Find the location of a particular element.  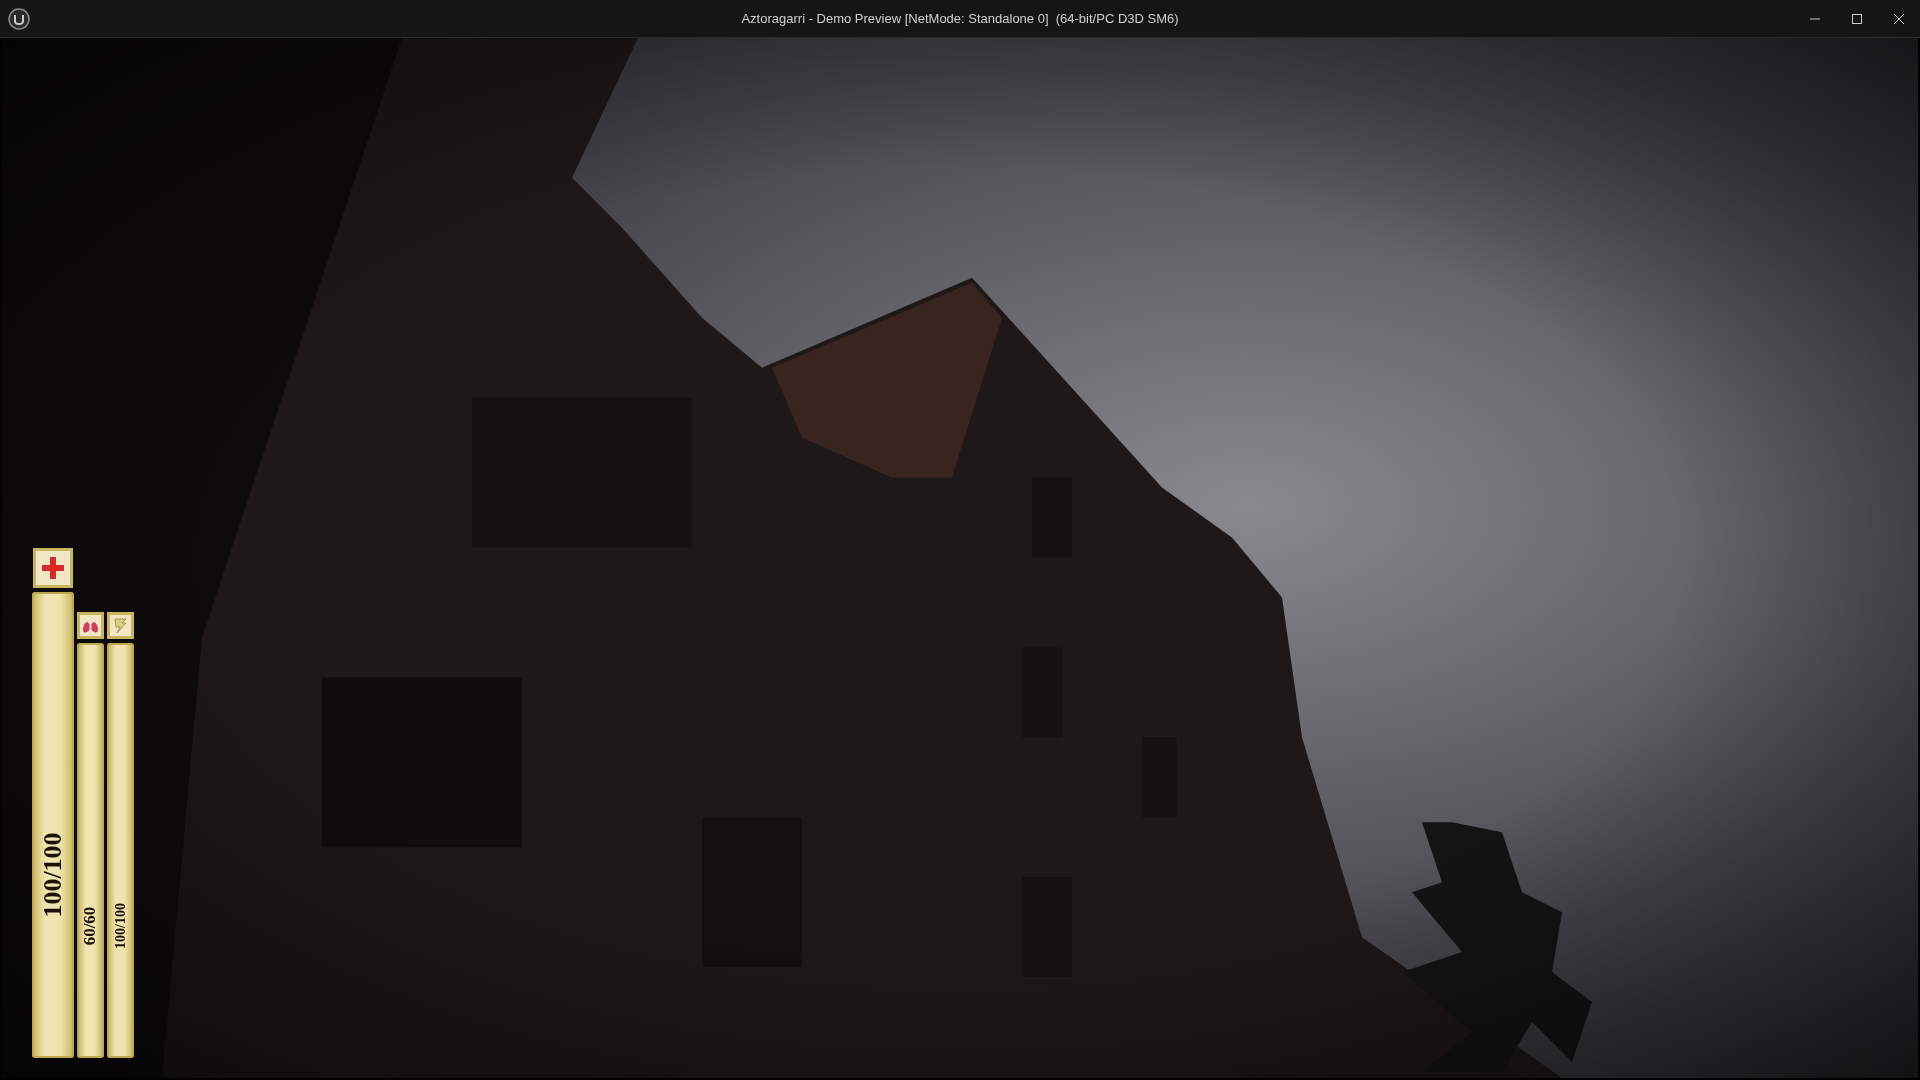

window-title: Aztoragarri - Demo Preview [NetMode: Standalone 0] (64-bit/PC D3D SM6) is located at coordinates (960, 18).